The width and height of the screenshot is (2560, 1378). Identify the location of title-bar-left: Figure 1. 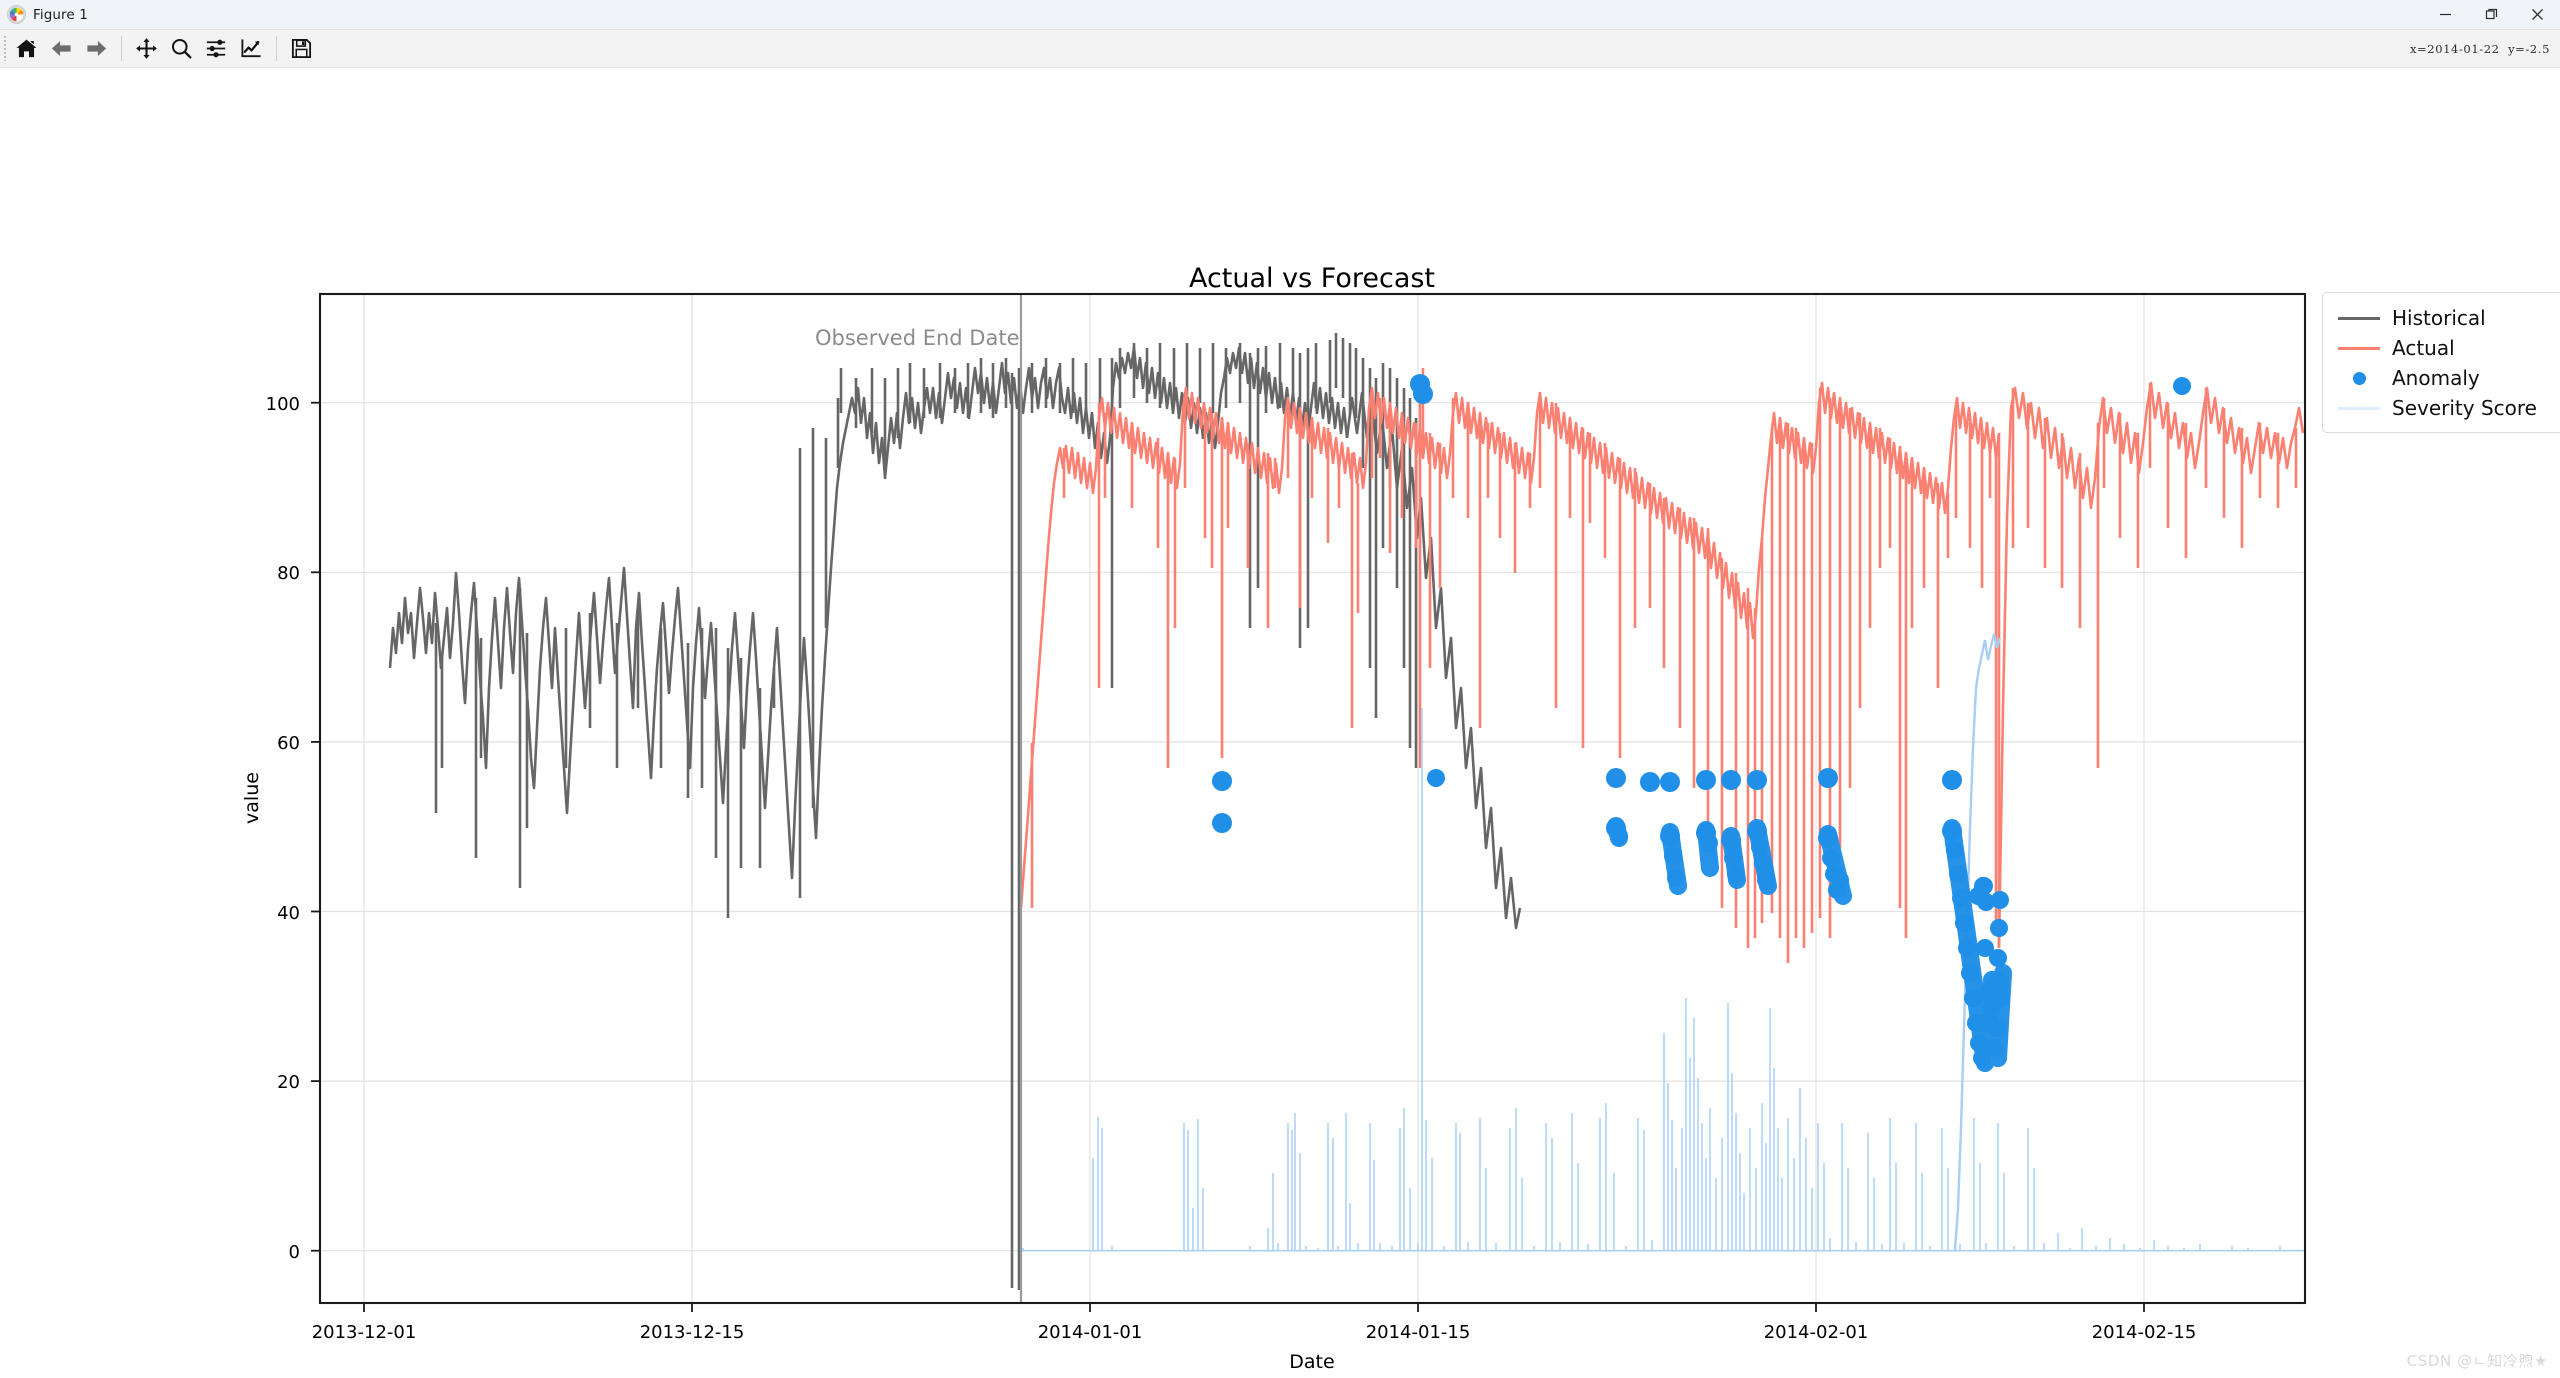
(44, 14).